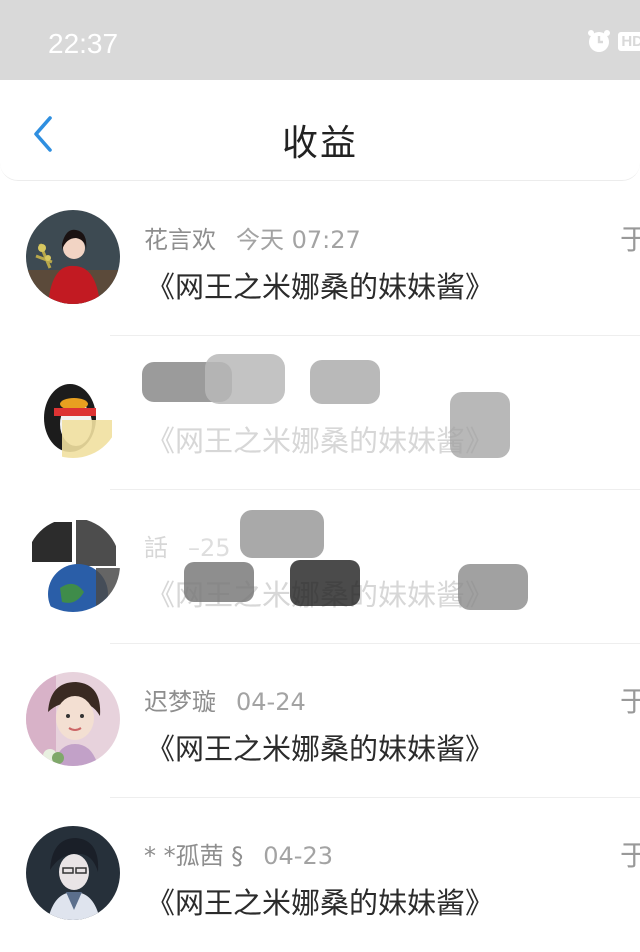 This screenshot has width=640, height=952. I want to click on item-meta: 迟梦璇 04-24, so click(225, 699).